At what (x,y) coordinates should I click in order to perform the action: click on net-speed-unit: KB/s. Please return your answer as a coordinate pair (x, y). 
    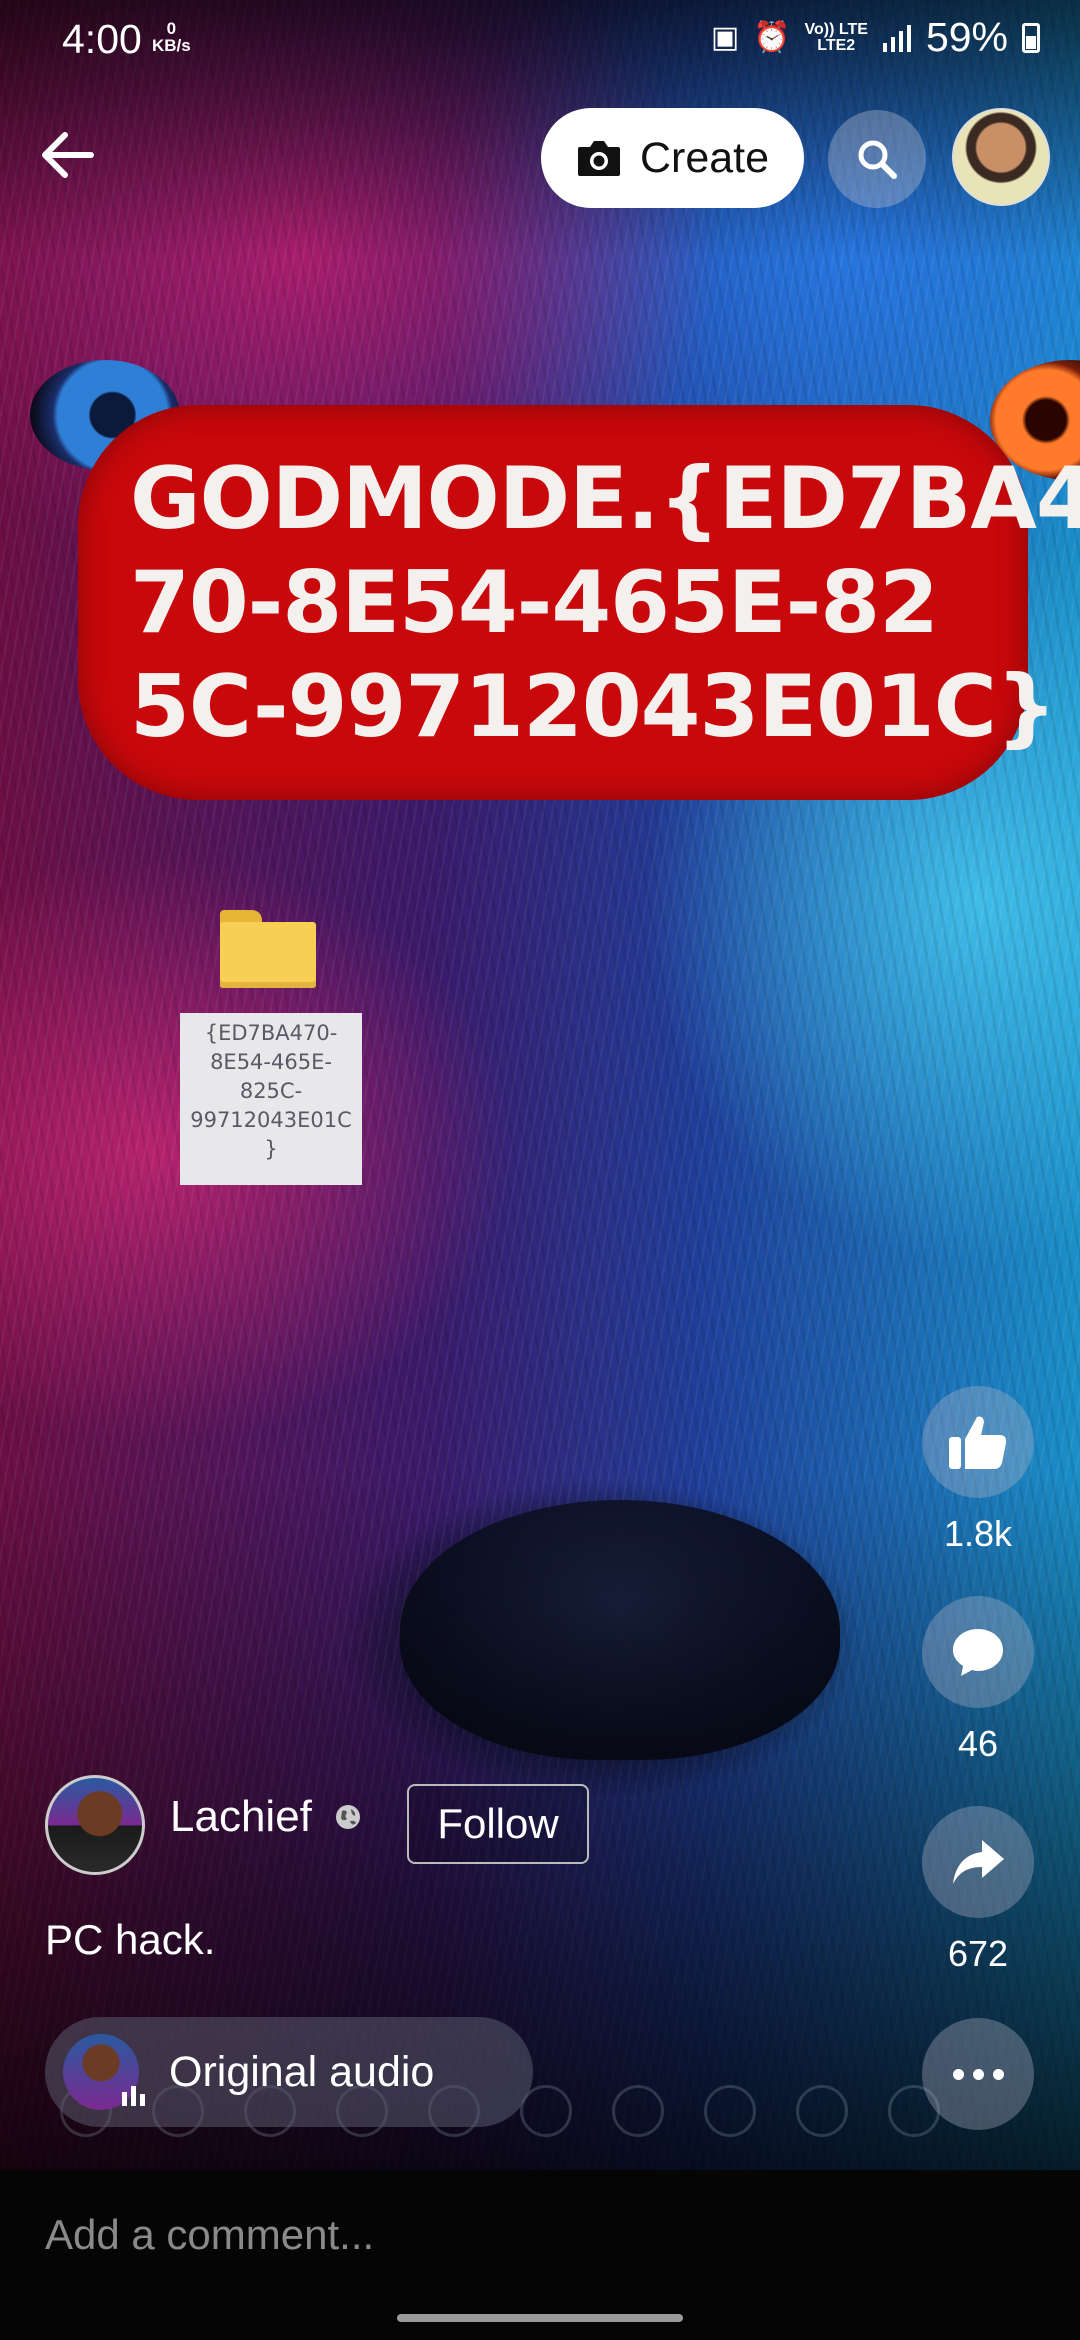
    Looking at the image, I should click on (171, 45).